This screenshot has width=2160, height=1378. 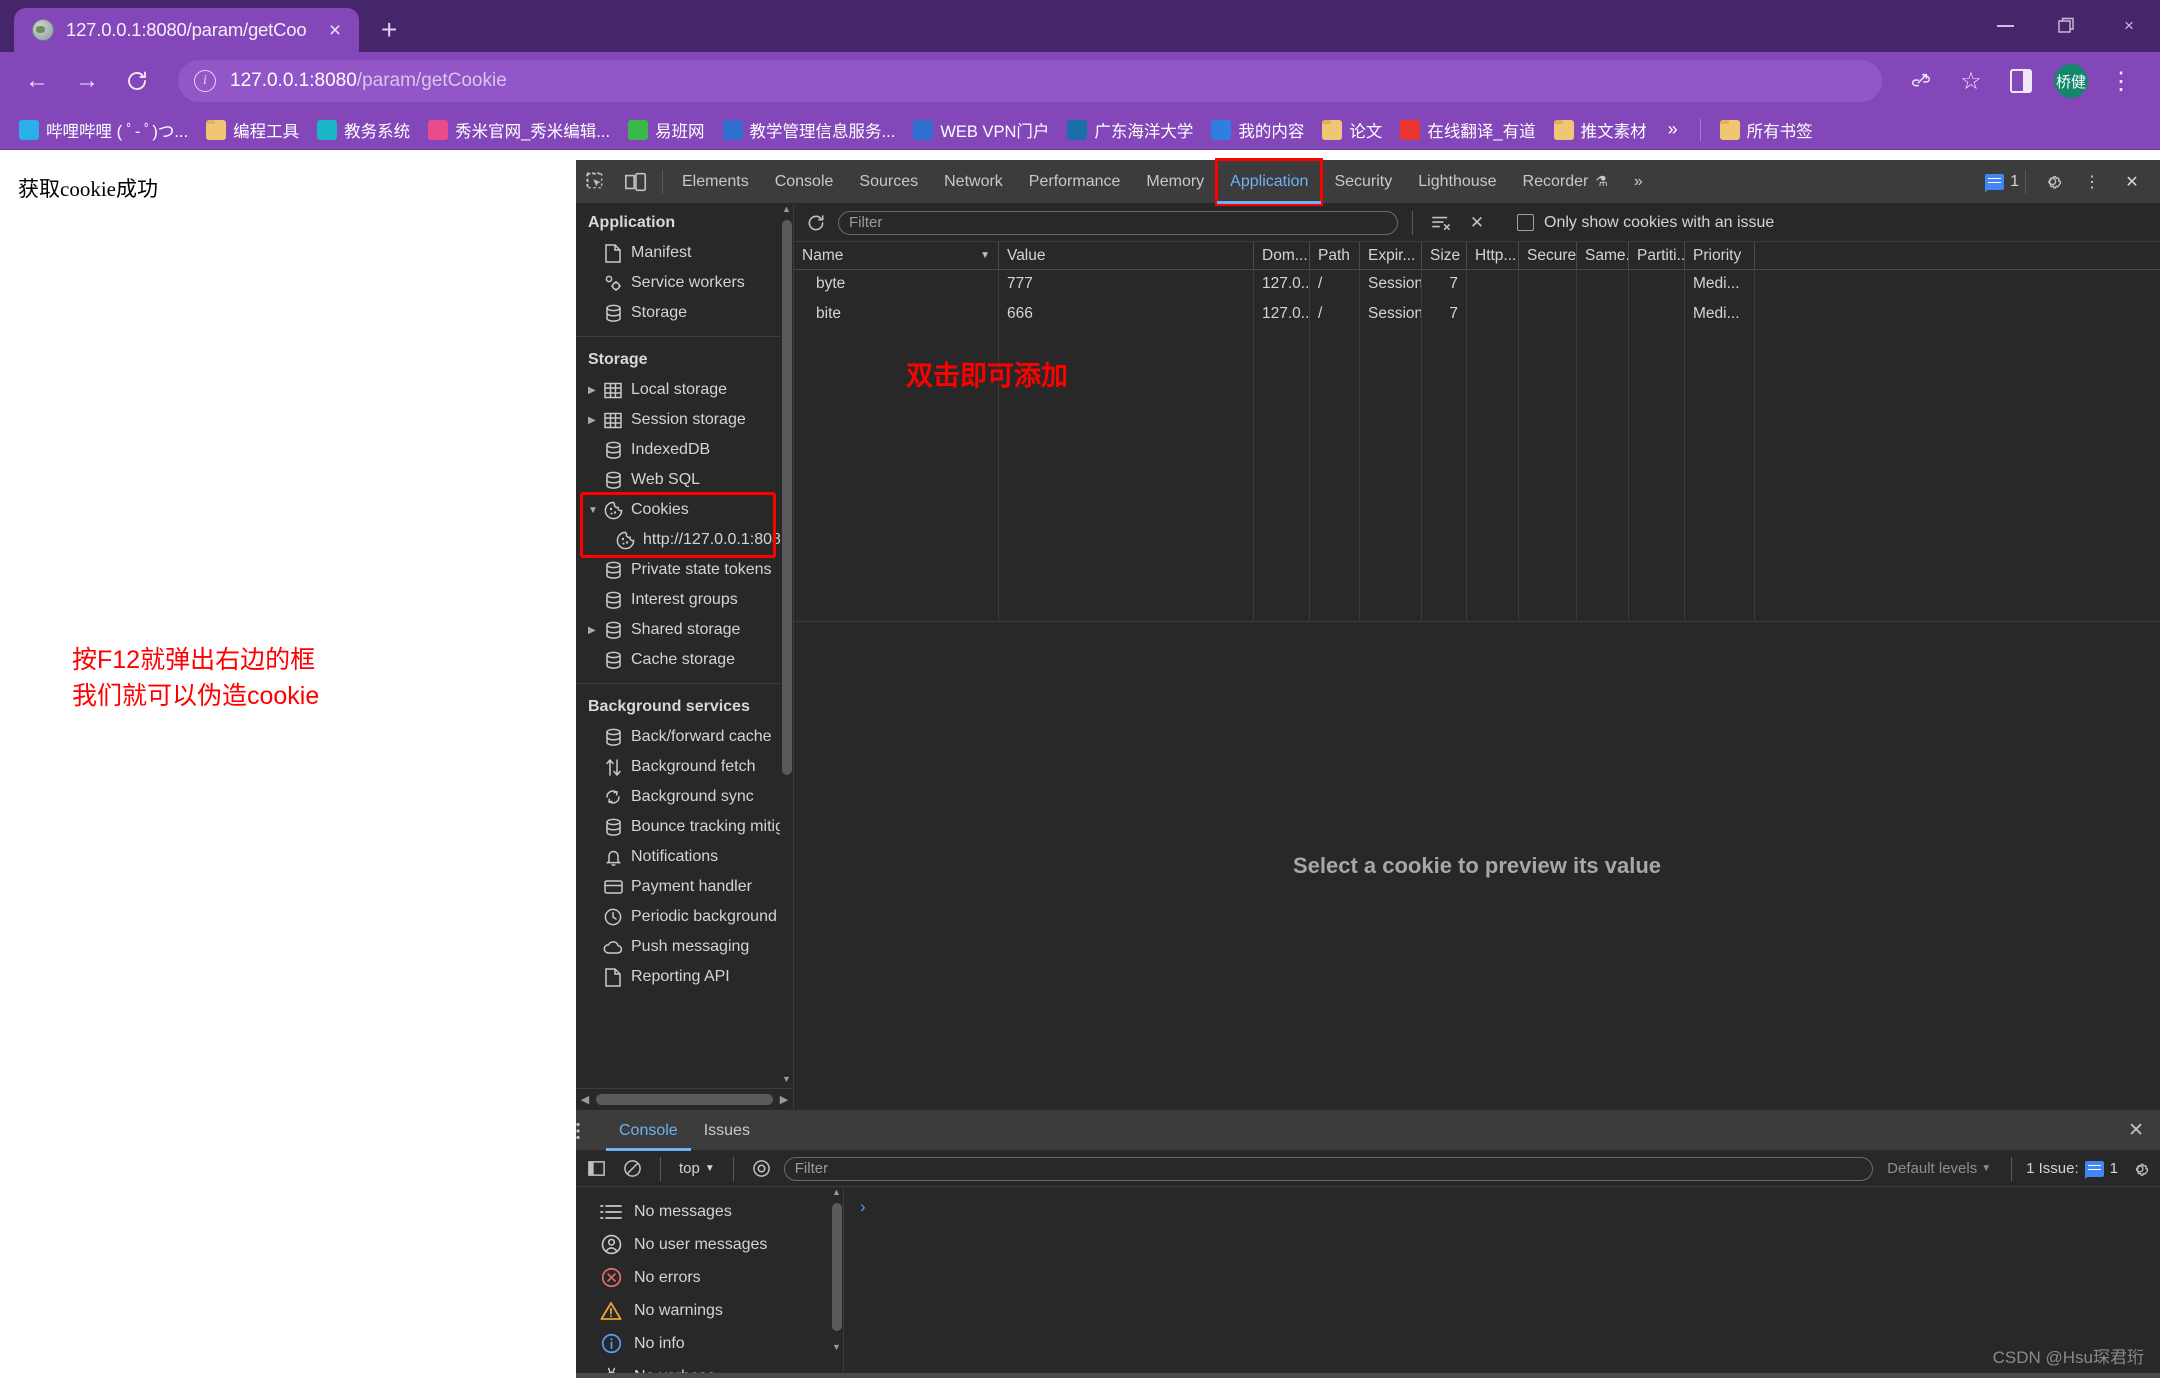 What do you see at coordinates (709, 1310) in the screenshot?
I see `console-sidebar-item-no-warnings: No warnings` at bounding box center [709, 1310].